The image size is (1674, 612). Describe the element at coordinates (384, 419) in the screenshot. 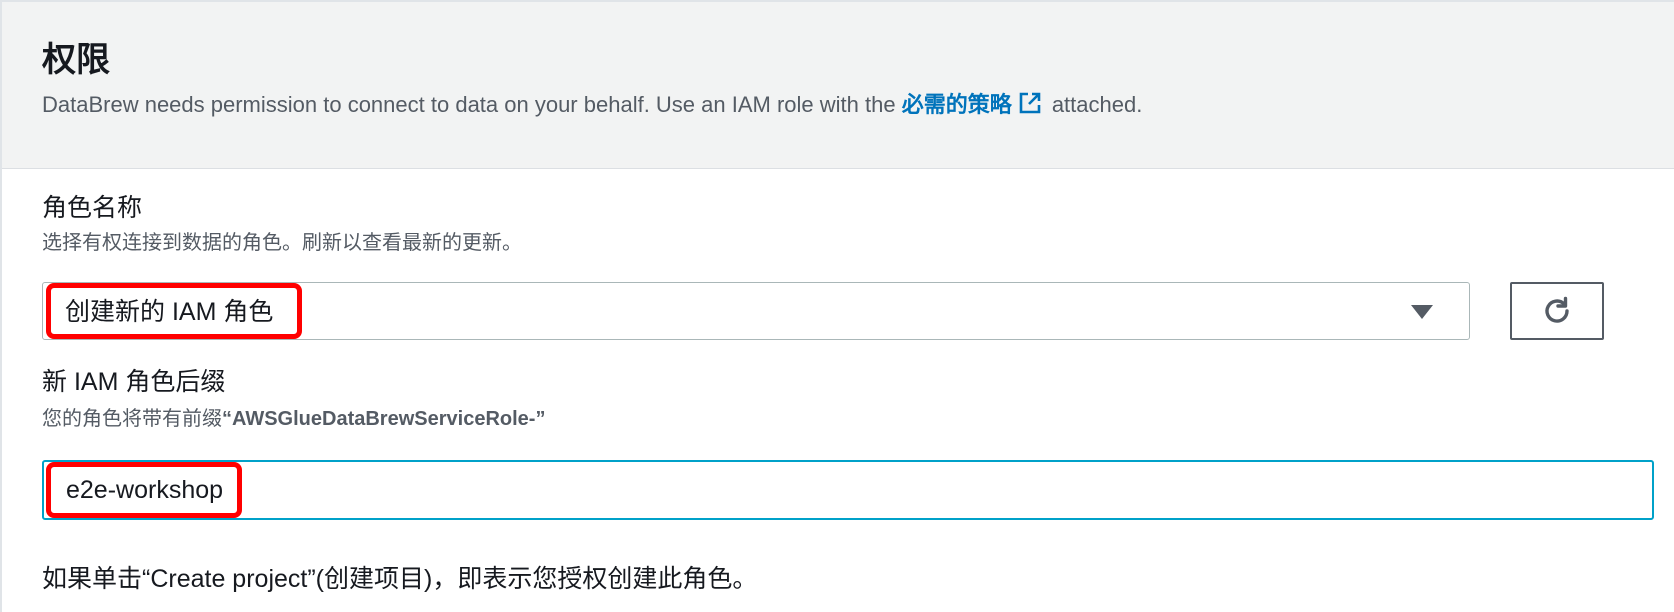

I see `role-prefix-value: “AWSGlueDataBrewServiceRole-”` at that location.